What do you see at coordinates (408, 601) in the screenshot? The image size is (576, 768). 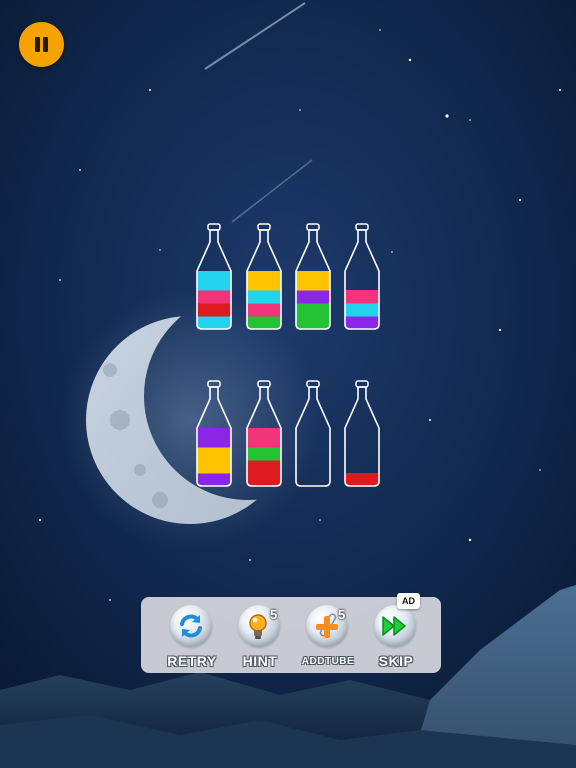 I see `ad-badge: AD` at bounding box center [408, 601].